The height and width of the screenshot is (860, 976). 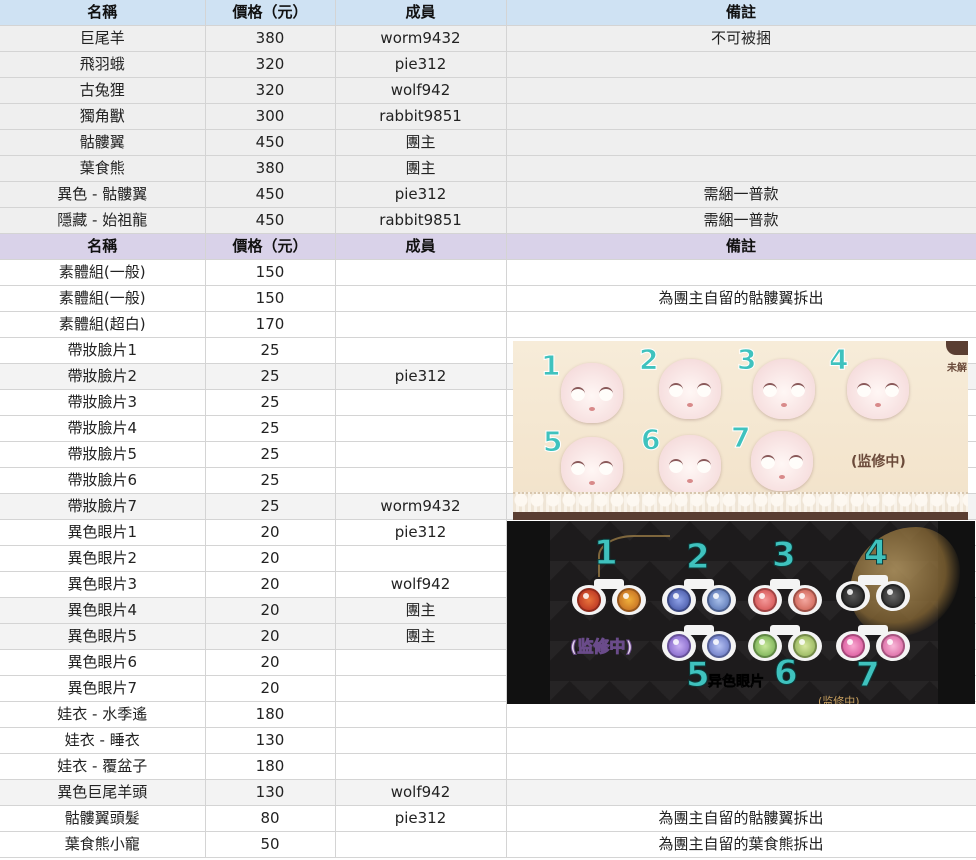 What do you see at coordinates (103, 64) in the screenshot?
I see `name-cell: 飛羽蛾` at bounding box center [103, 64].